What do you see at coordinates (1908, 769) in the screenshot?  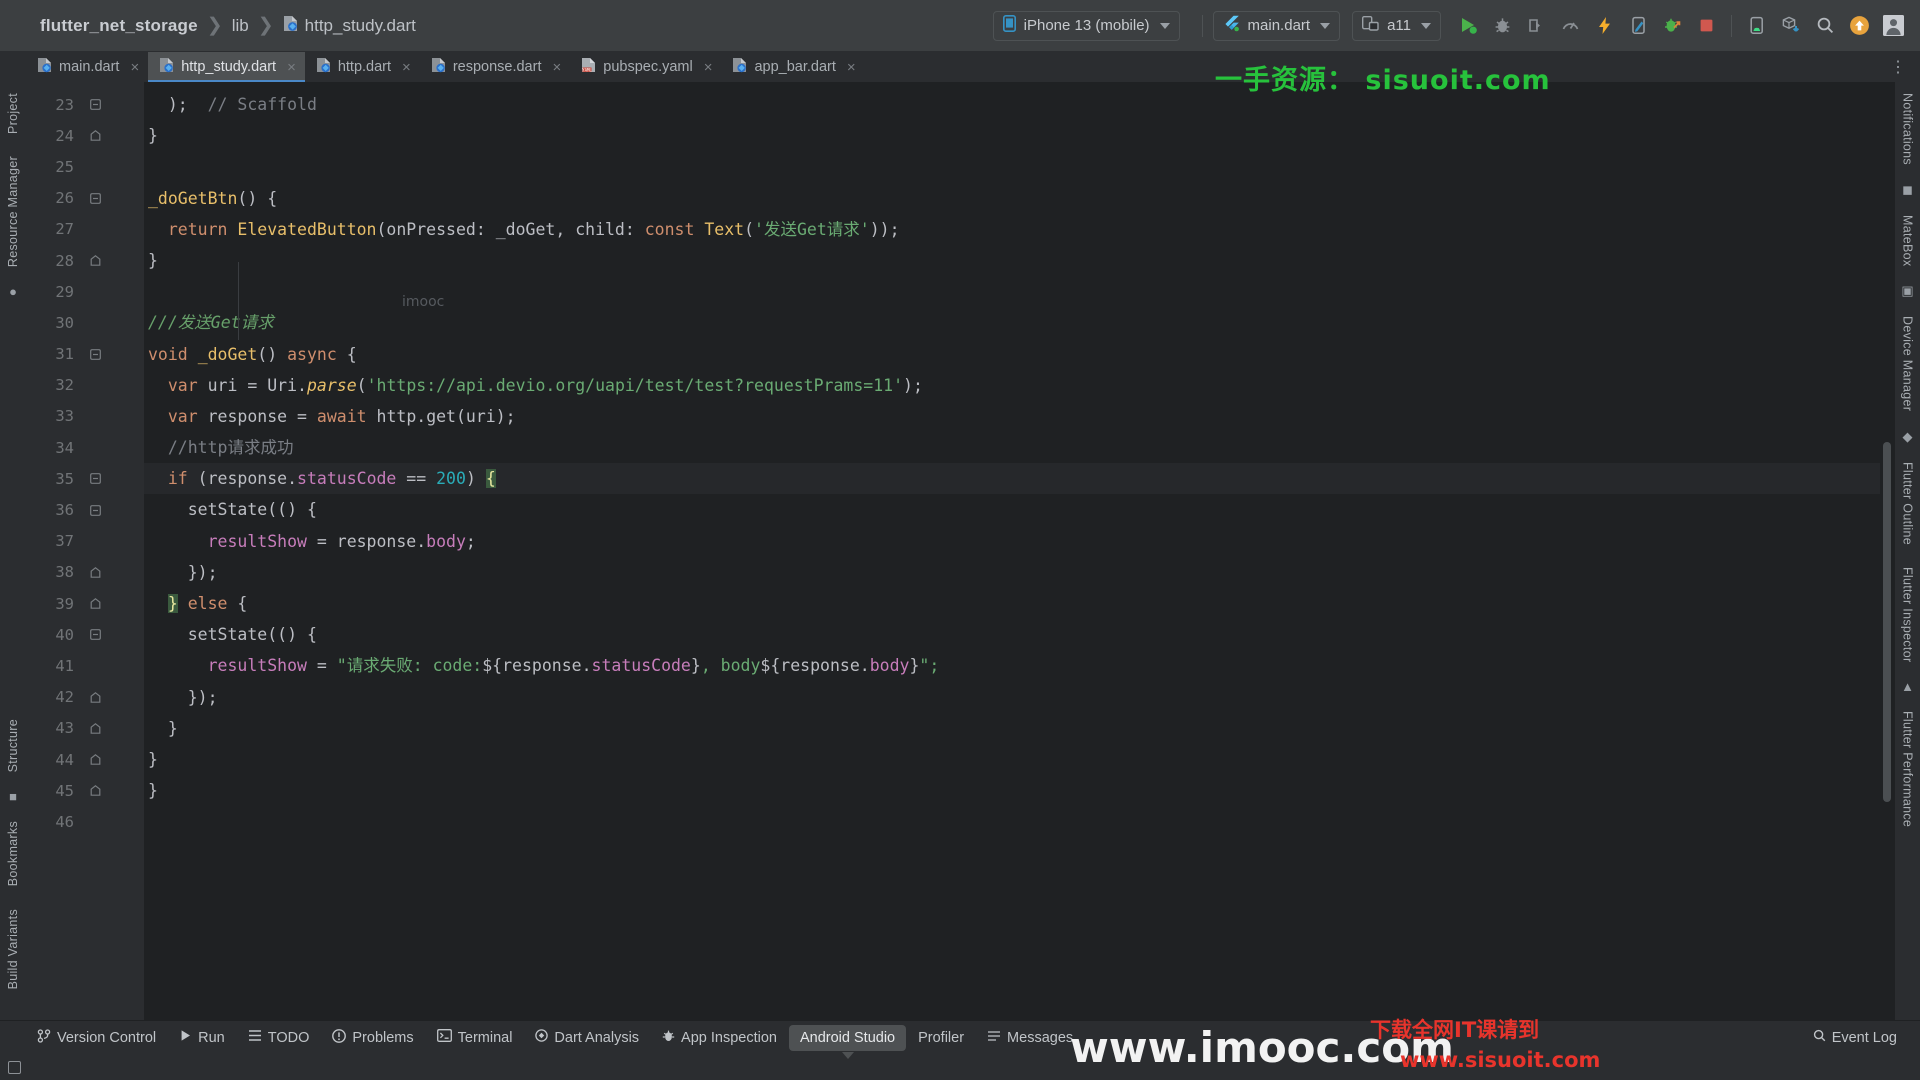 I see `sidebar-item-flutter-performance: Flutter Performance` at bounding box center [1908, 769].